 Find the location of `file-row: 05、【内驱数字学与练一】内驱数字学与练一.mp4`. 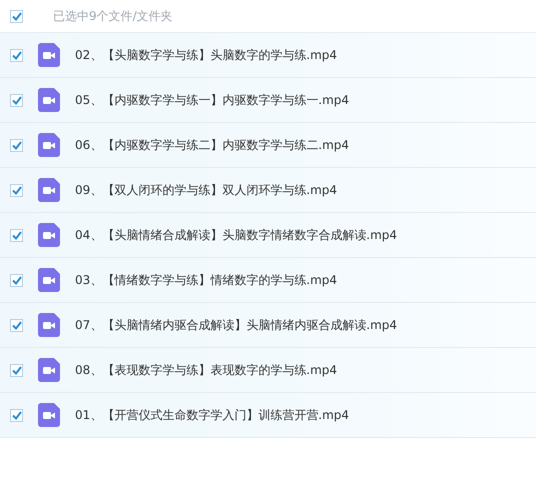

file-row: 05、【内驱数字学与练一】内驱数字学与练一.mp4 is located at coordinates (268, 100).